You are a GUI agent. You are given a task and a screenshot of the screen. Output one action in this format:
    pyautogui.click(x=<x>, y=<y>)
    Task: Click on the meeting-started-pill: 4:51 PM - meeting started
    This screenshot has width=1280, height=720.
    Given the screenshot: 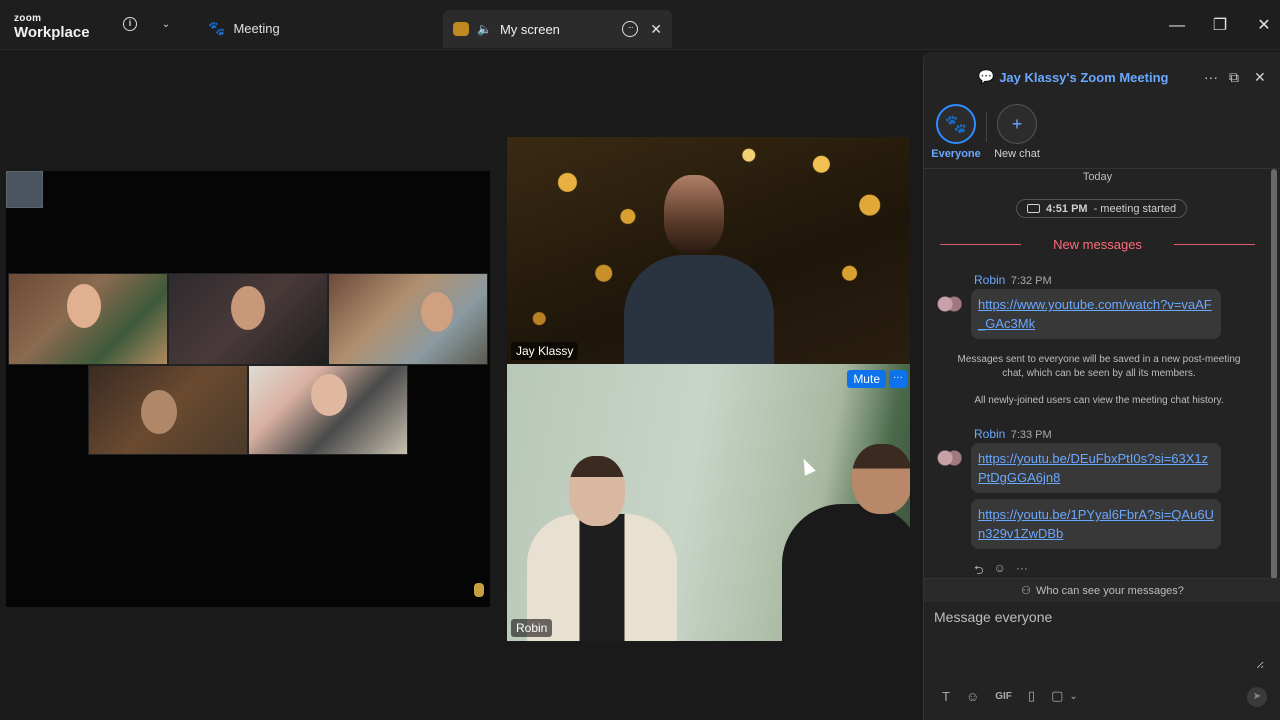 What is the action you would take?
    pyautogui.click(x=1102, y=208)
    